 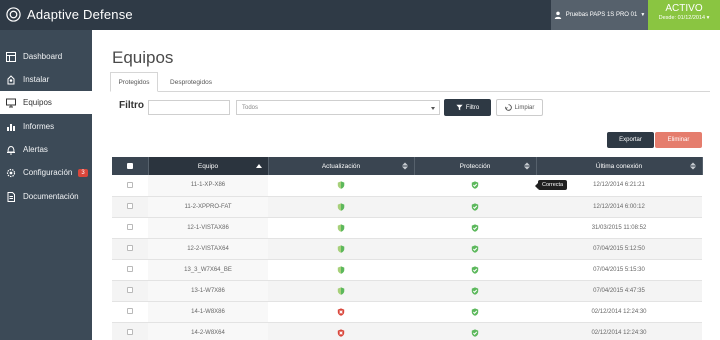 I want to click on last-connection: 31/03/2015 11:08:52, so click(x=619, y=228).